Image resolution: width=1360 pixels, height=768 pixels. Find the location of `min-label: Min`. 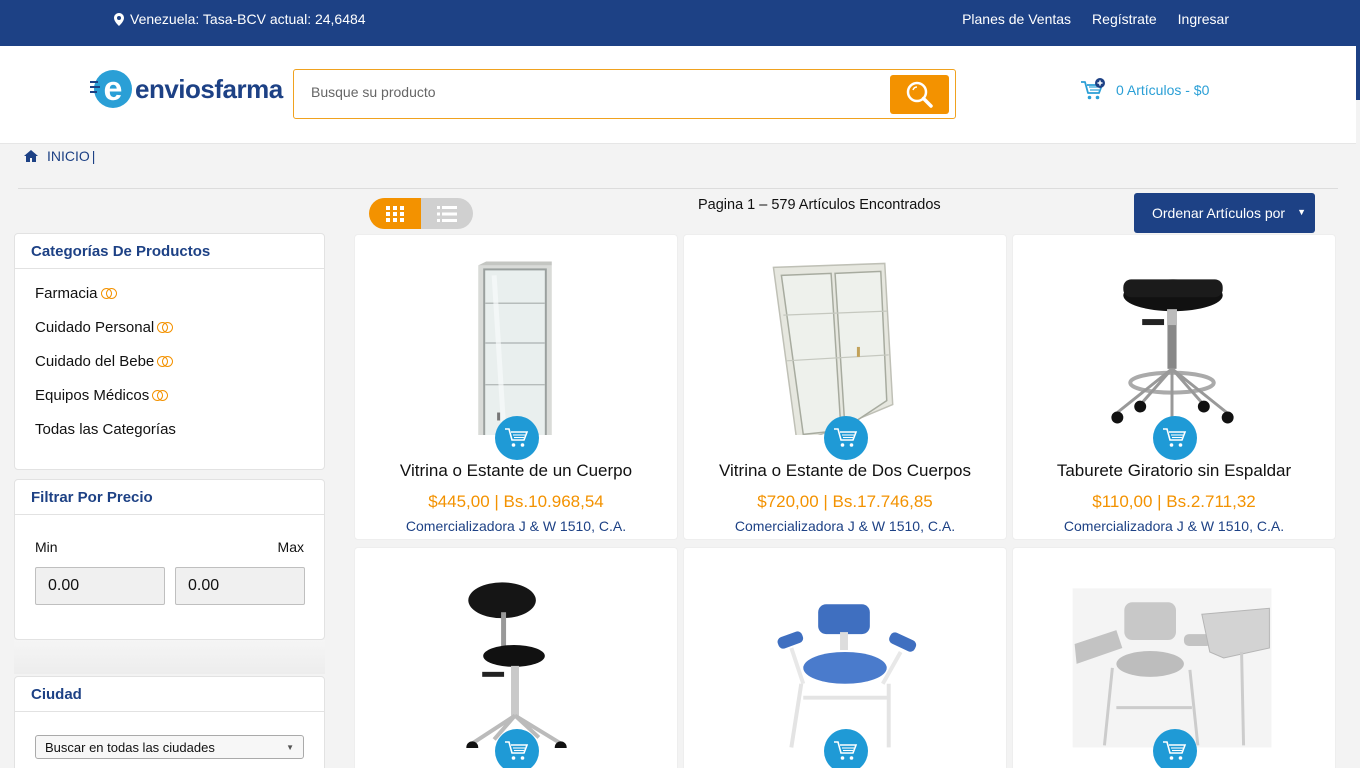

min-label: Min is located at coordinates (46, 547).